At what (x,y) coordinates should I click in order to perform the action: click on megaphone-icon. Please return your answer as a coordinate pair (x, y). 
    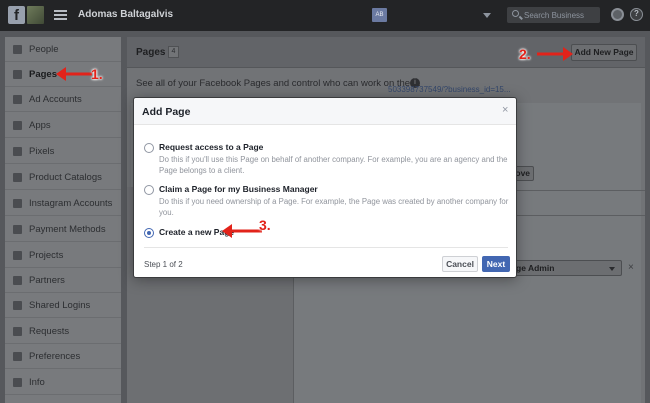
    Looking at the image, I should click on (17, 99).